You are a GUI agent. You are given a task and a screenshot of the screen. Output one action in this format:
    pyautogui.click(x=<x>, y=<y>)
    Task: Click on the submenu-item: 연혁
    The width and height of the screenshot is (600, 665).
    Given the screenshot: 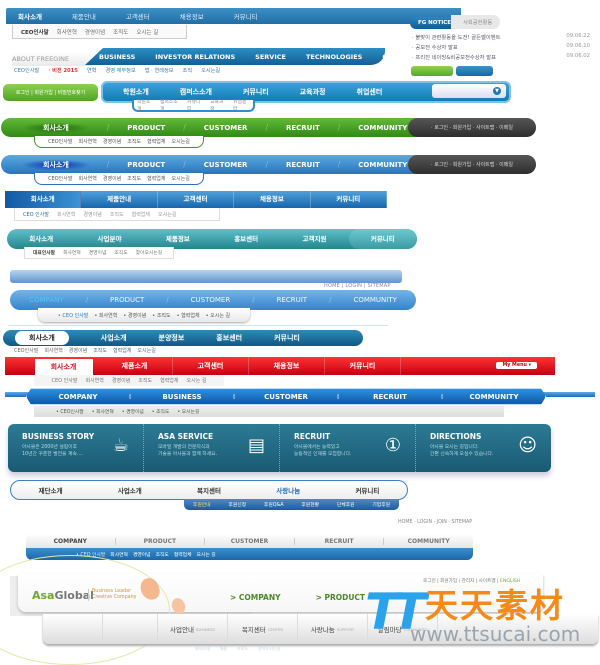 What is the action you would take?
    pyautogui.click(x=92, y=70)
    